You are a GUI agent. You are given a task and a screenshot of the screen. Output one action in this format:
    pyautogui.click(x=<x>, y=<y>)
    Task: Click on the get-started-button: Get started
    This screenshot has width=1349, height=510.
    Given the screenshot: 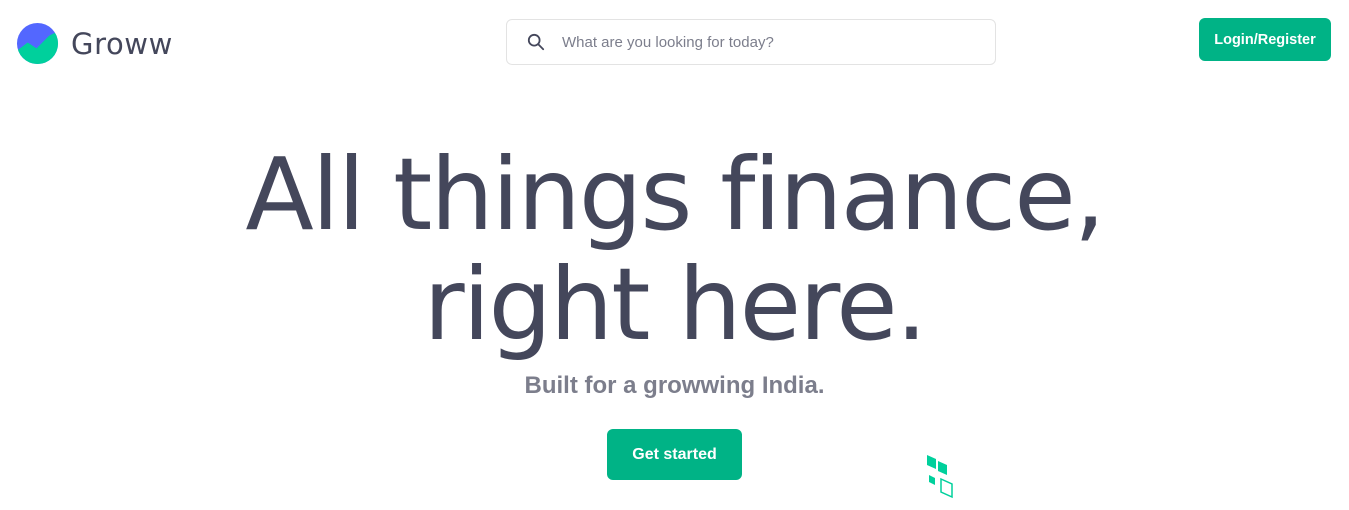 What is the action you would take?
    pyautogui.click(x=674, y=454)
    